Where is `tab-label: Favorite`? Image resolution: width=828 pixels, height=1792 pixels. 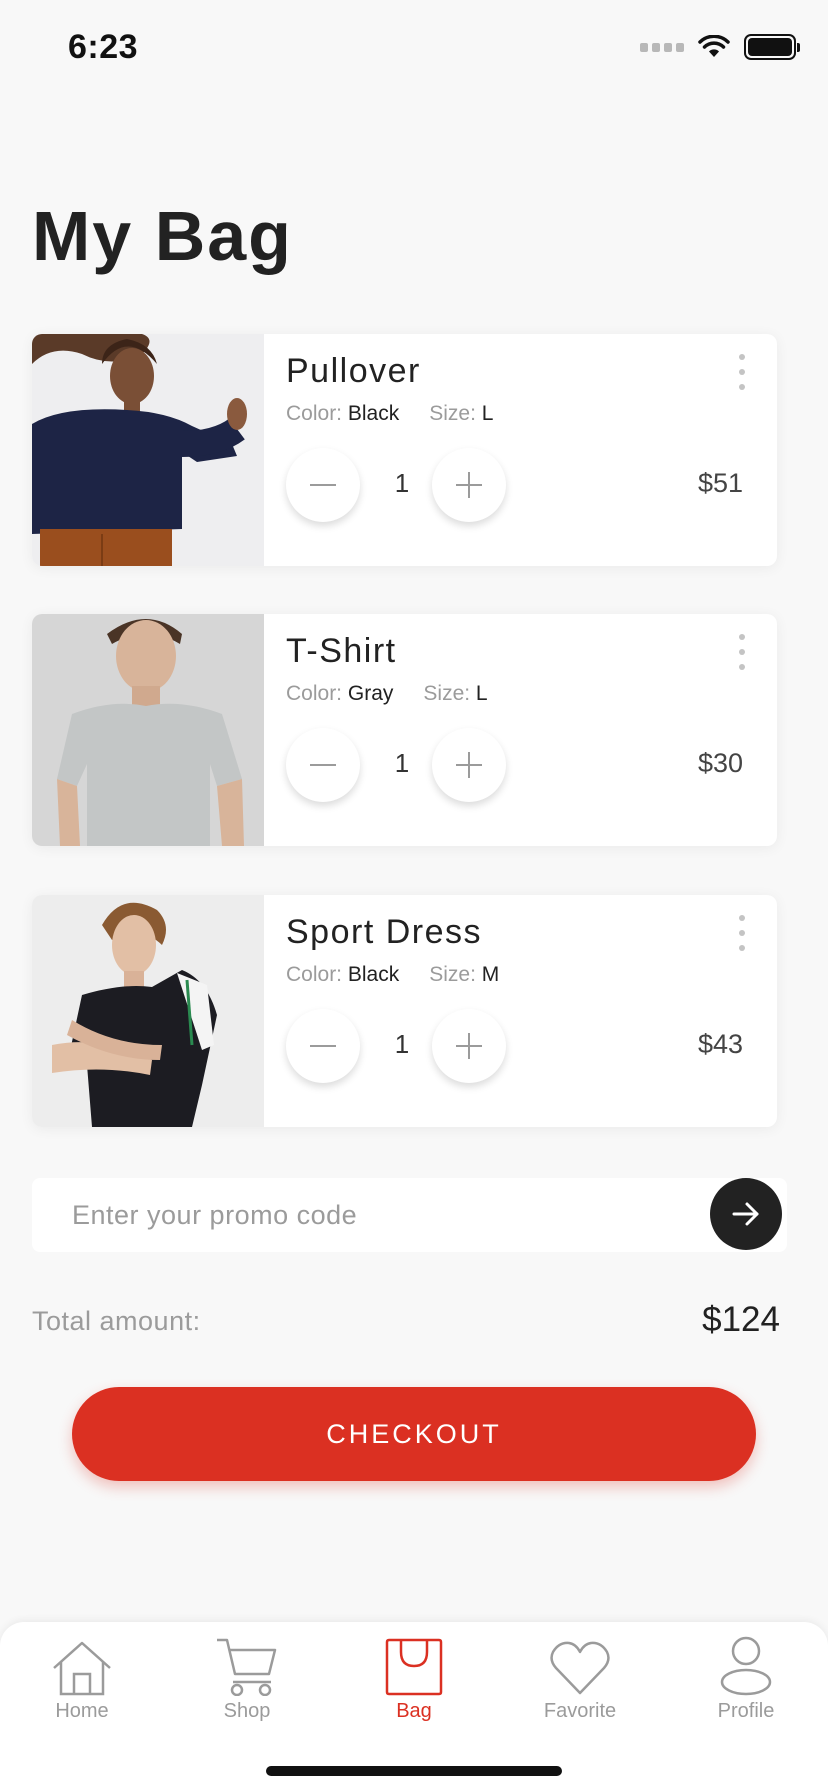 tab-label: Favorite is located at coordinates (580, 1711).